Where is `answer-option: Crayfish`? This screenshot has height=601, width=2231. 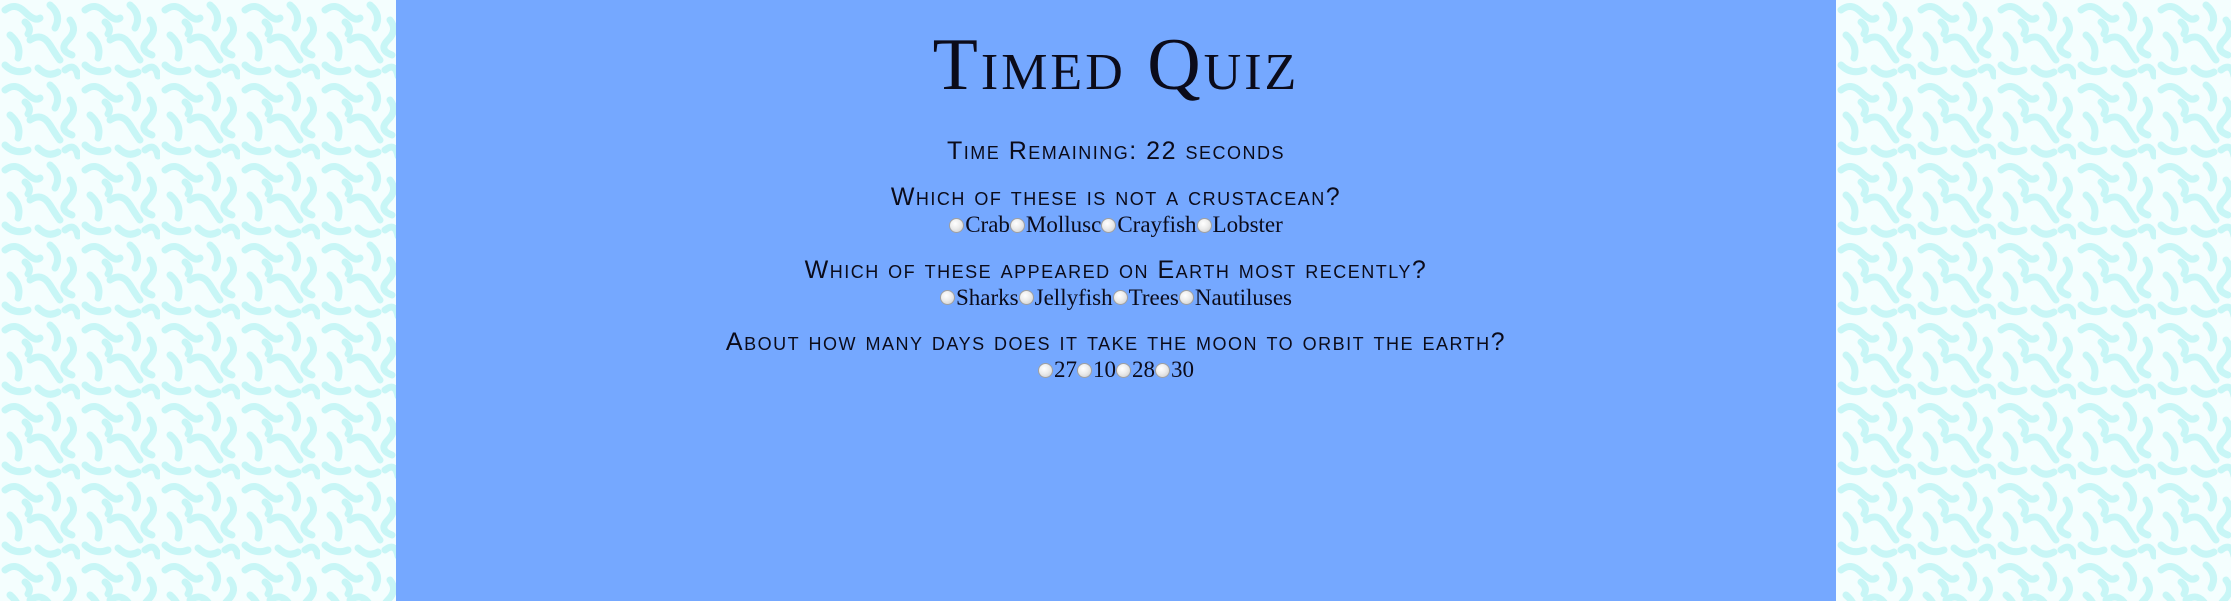 answer-option: Crayfish is located at coordinates (1149, 225).